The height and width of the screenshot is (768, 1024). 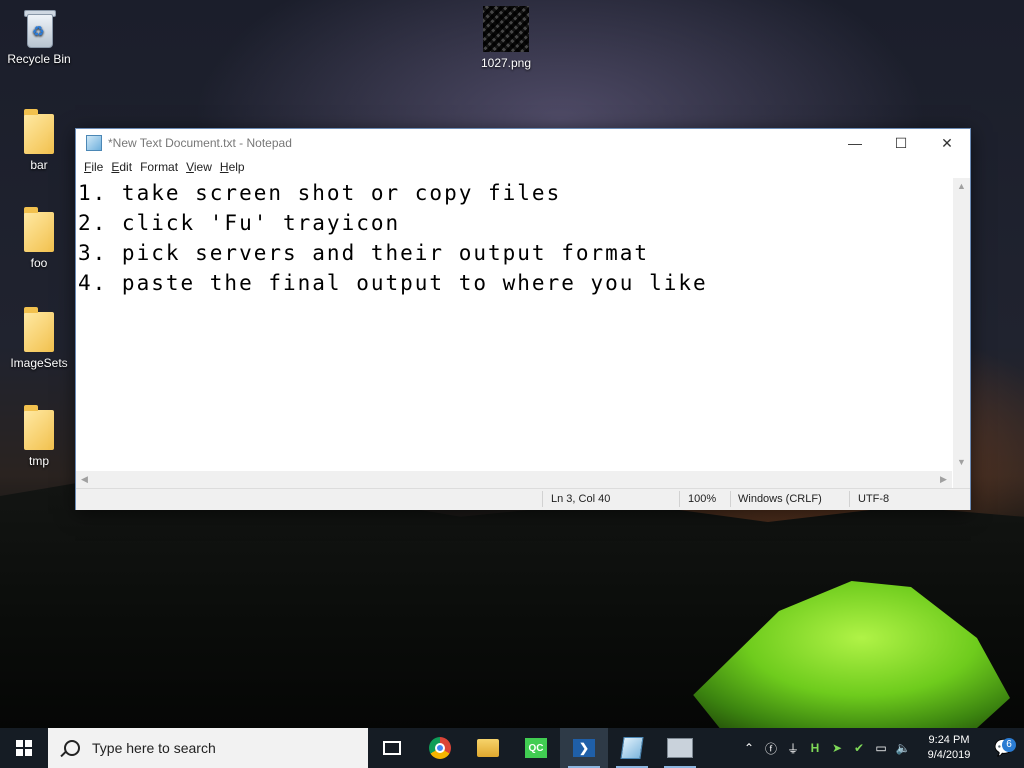 What do you see at coordinates (39, 28) in the screenshot?
I see `recycle-bin-icon: ♻` at bounding box center [39, 28].